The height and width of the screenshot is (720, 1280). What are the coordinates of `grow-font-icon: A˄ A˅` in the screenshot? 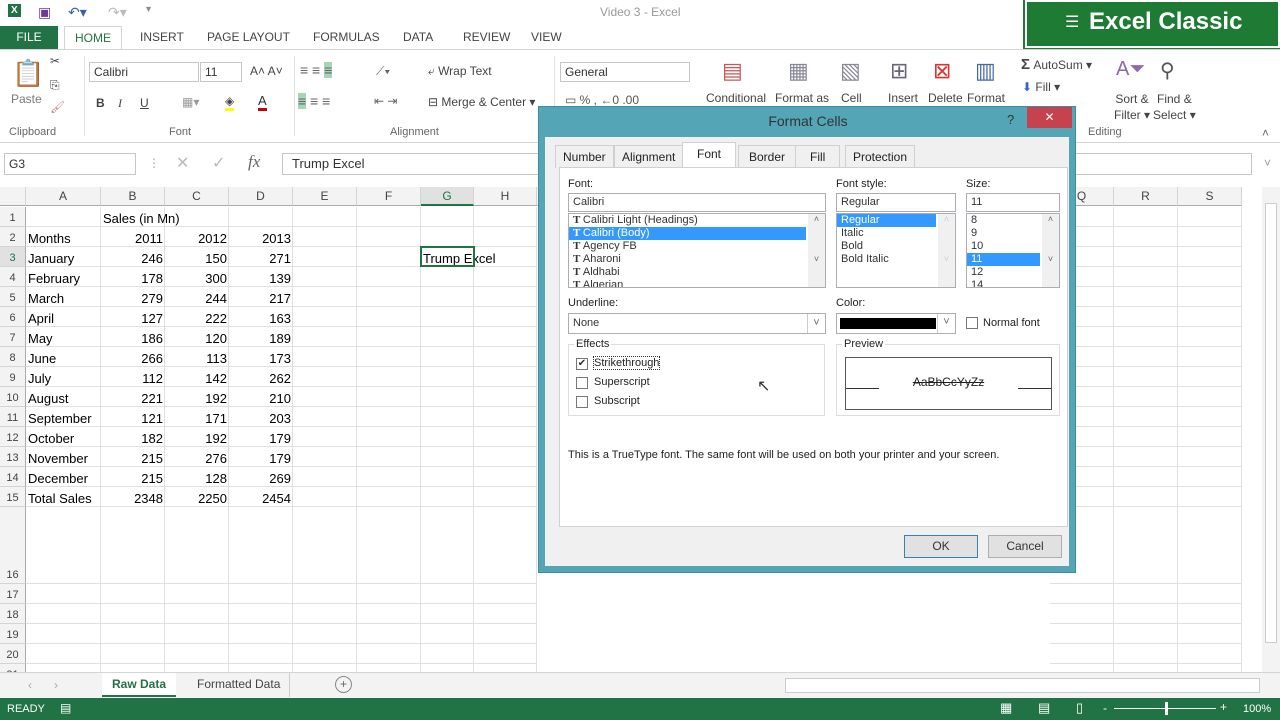 It's located at (266, 71).